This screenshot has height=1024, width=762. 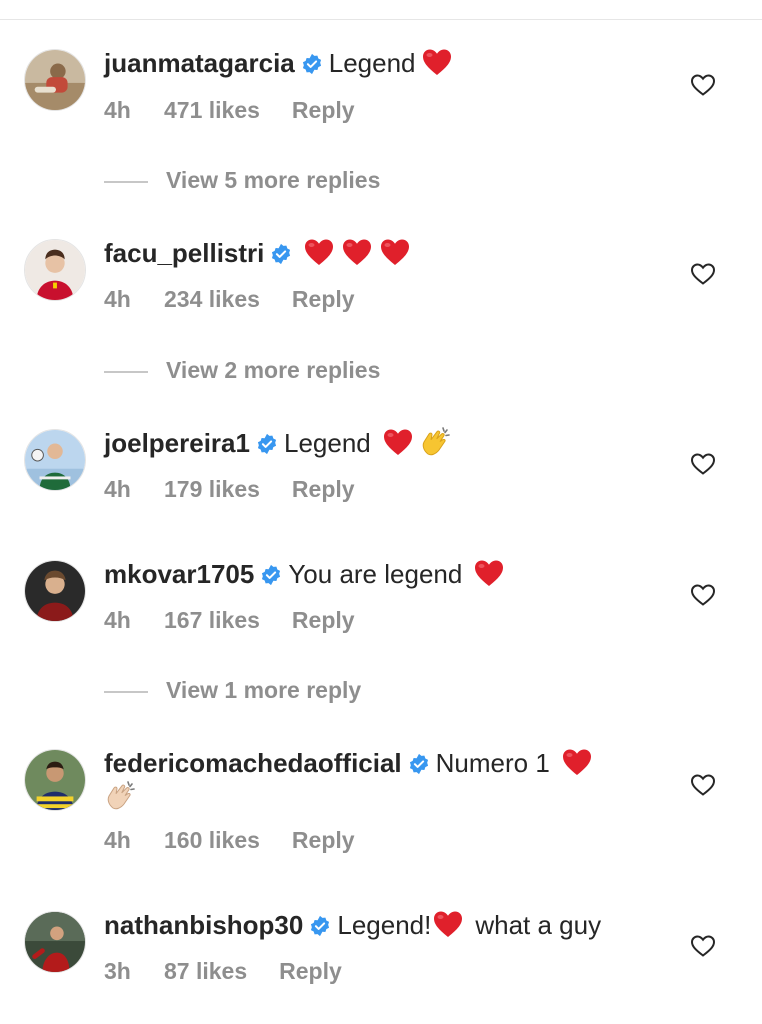 I want to click on comment-meta: 4h 167 likes Reply, so click(x=229, y=620).